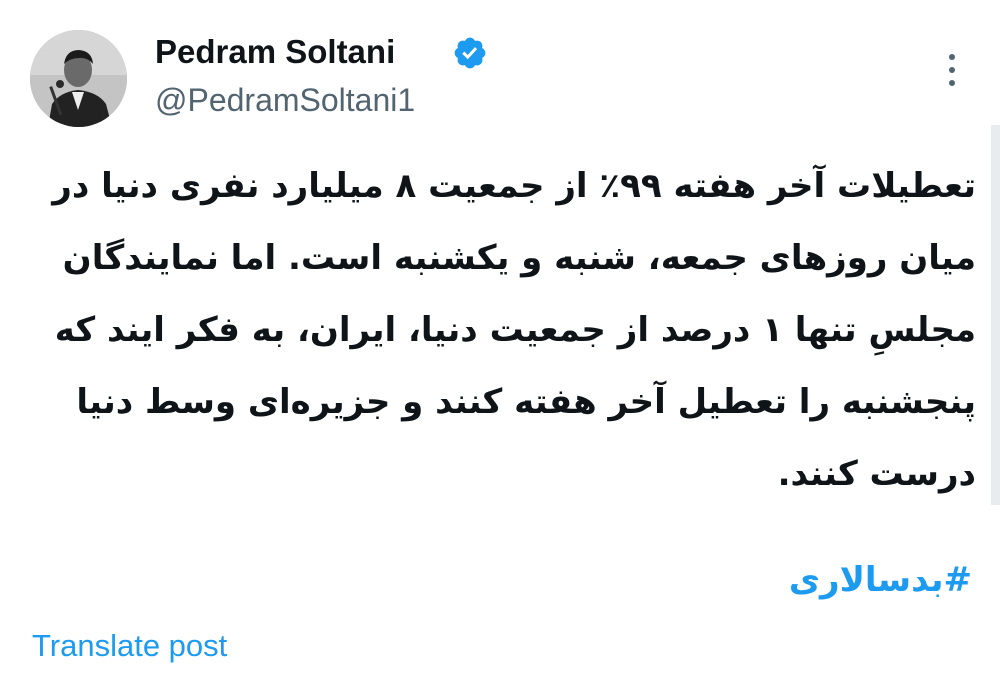  What do you see at coordinates (285, 100) in the screenshot?
I see `author-handle: @PedramSoltani1` at bounding box center [285, 100].